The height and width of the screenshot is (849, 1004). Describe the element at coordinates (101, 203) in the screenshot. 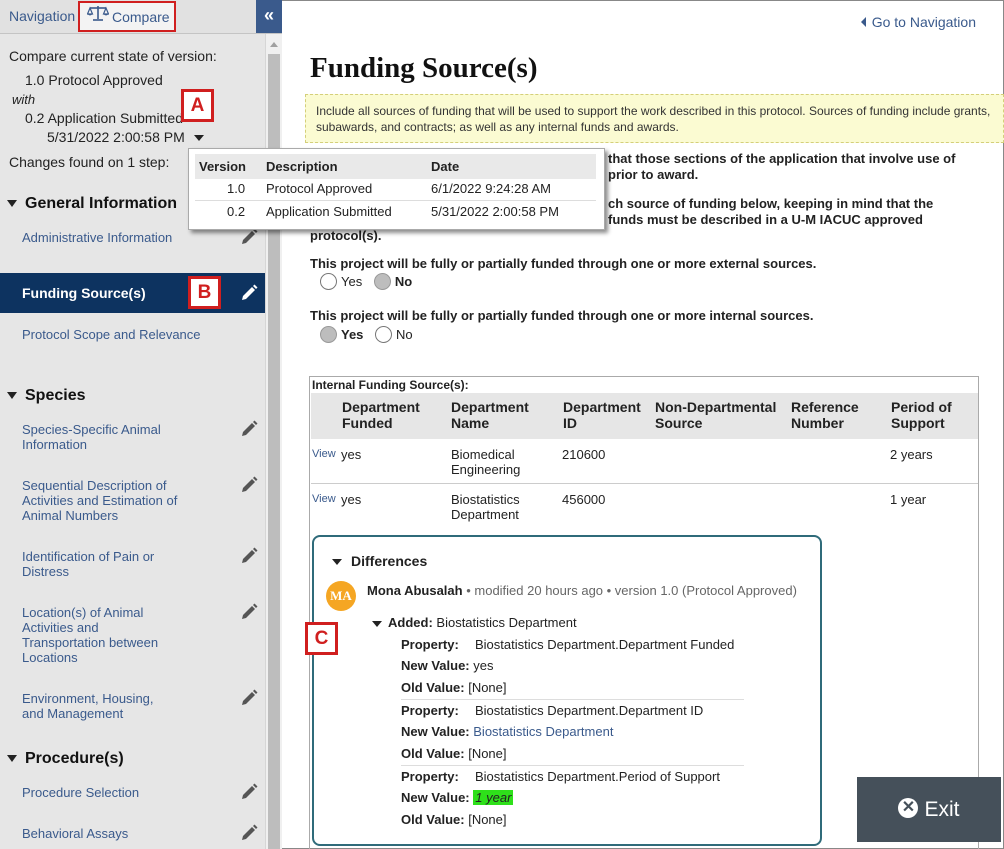

I see `section-title: General Information` at that location.